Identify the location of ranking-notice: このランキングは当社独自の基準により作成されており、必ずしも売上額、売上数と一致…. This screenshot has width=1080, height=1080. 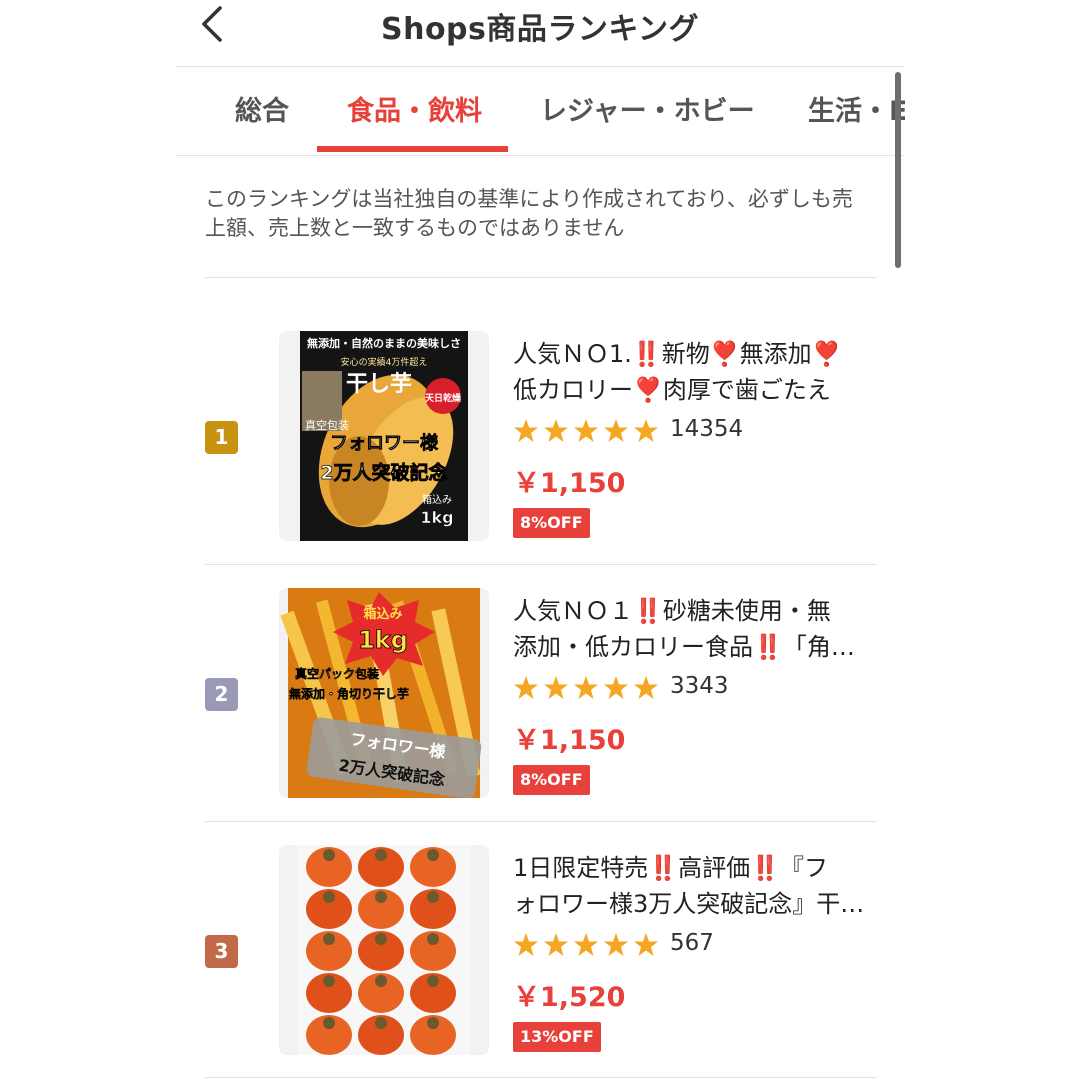
(529, 213).